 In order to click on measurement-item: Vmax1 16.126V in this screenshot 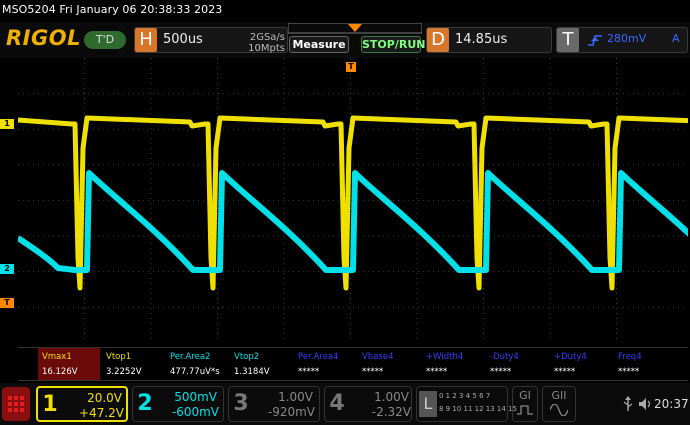, I will do `click(69, 364)`.